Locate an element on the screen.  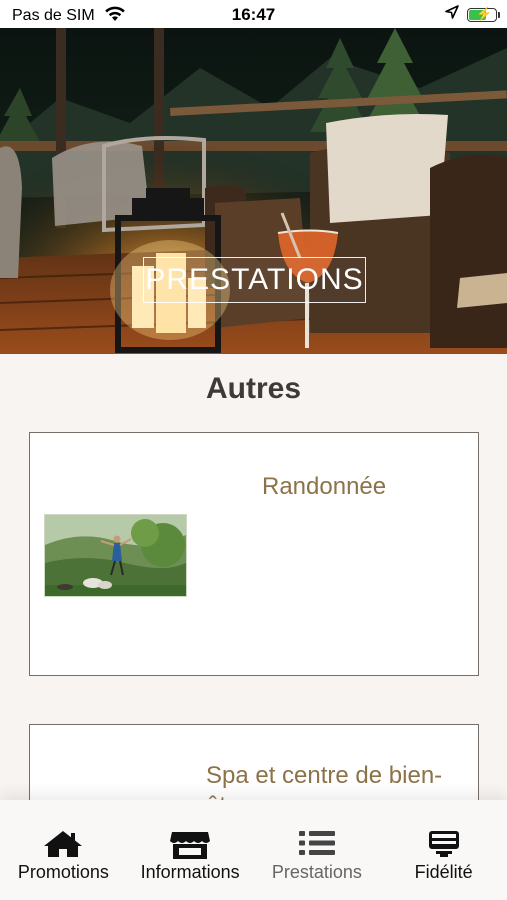
tab-label: Promotions is located at coordinates (63, 872).